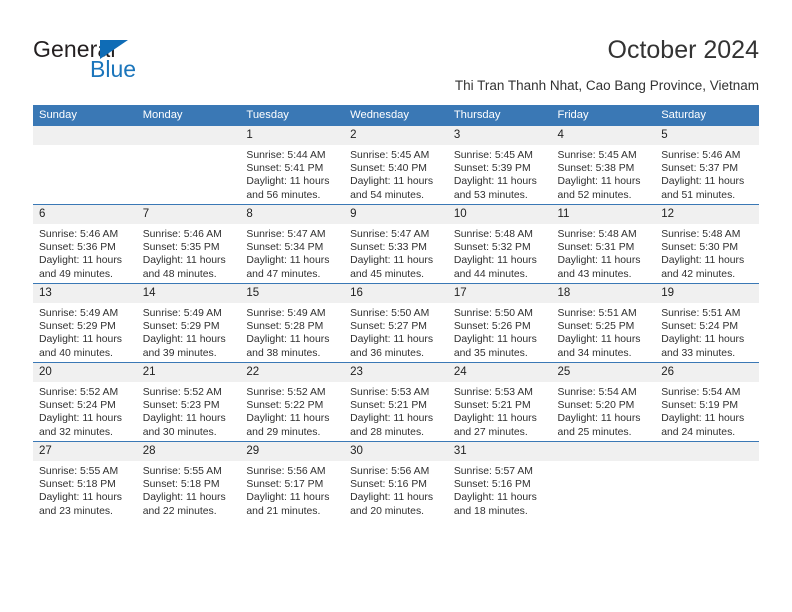 The width and height of the screenshot is (792, 612). I want to click on weekday-header-monday: Monday, so click(188, 115).